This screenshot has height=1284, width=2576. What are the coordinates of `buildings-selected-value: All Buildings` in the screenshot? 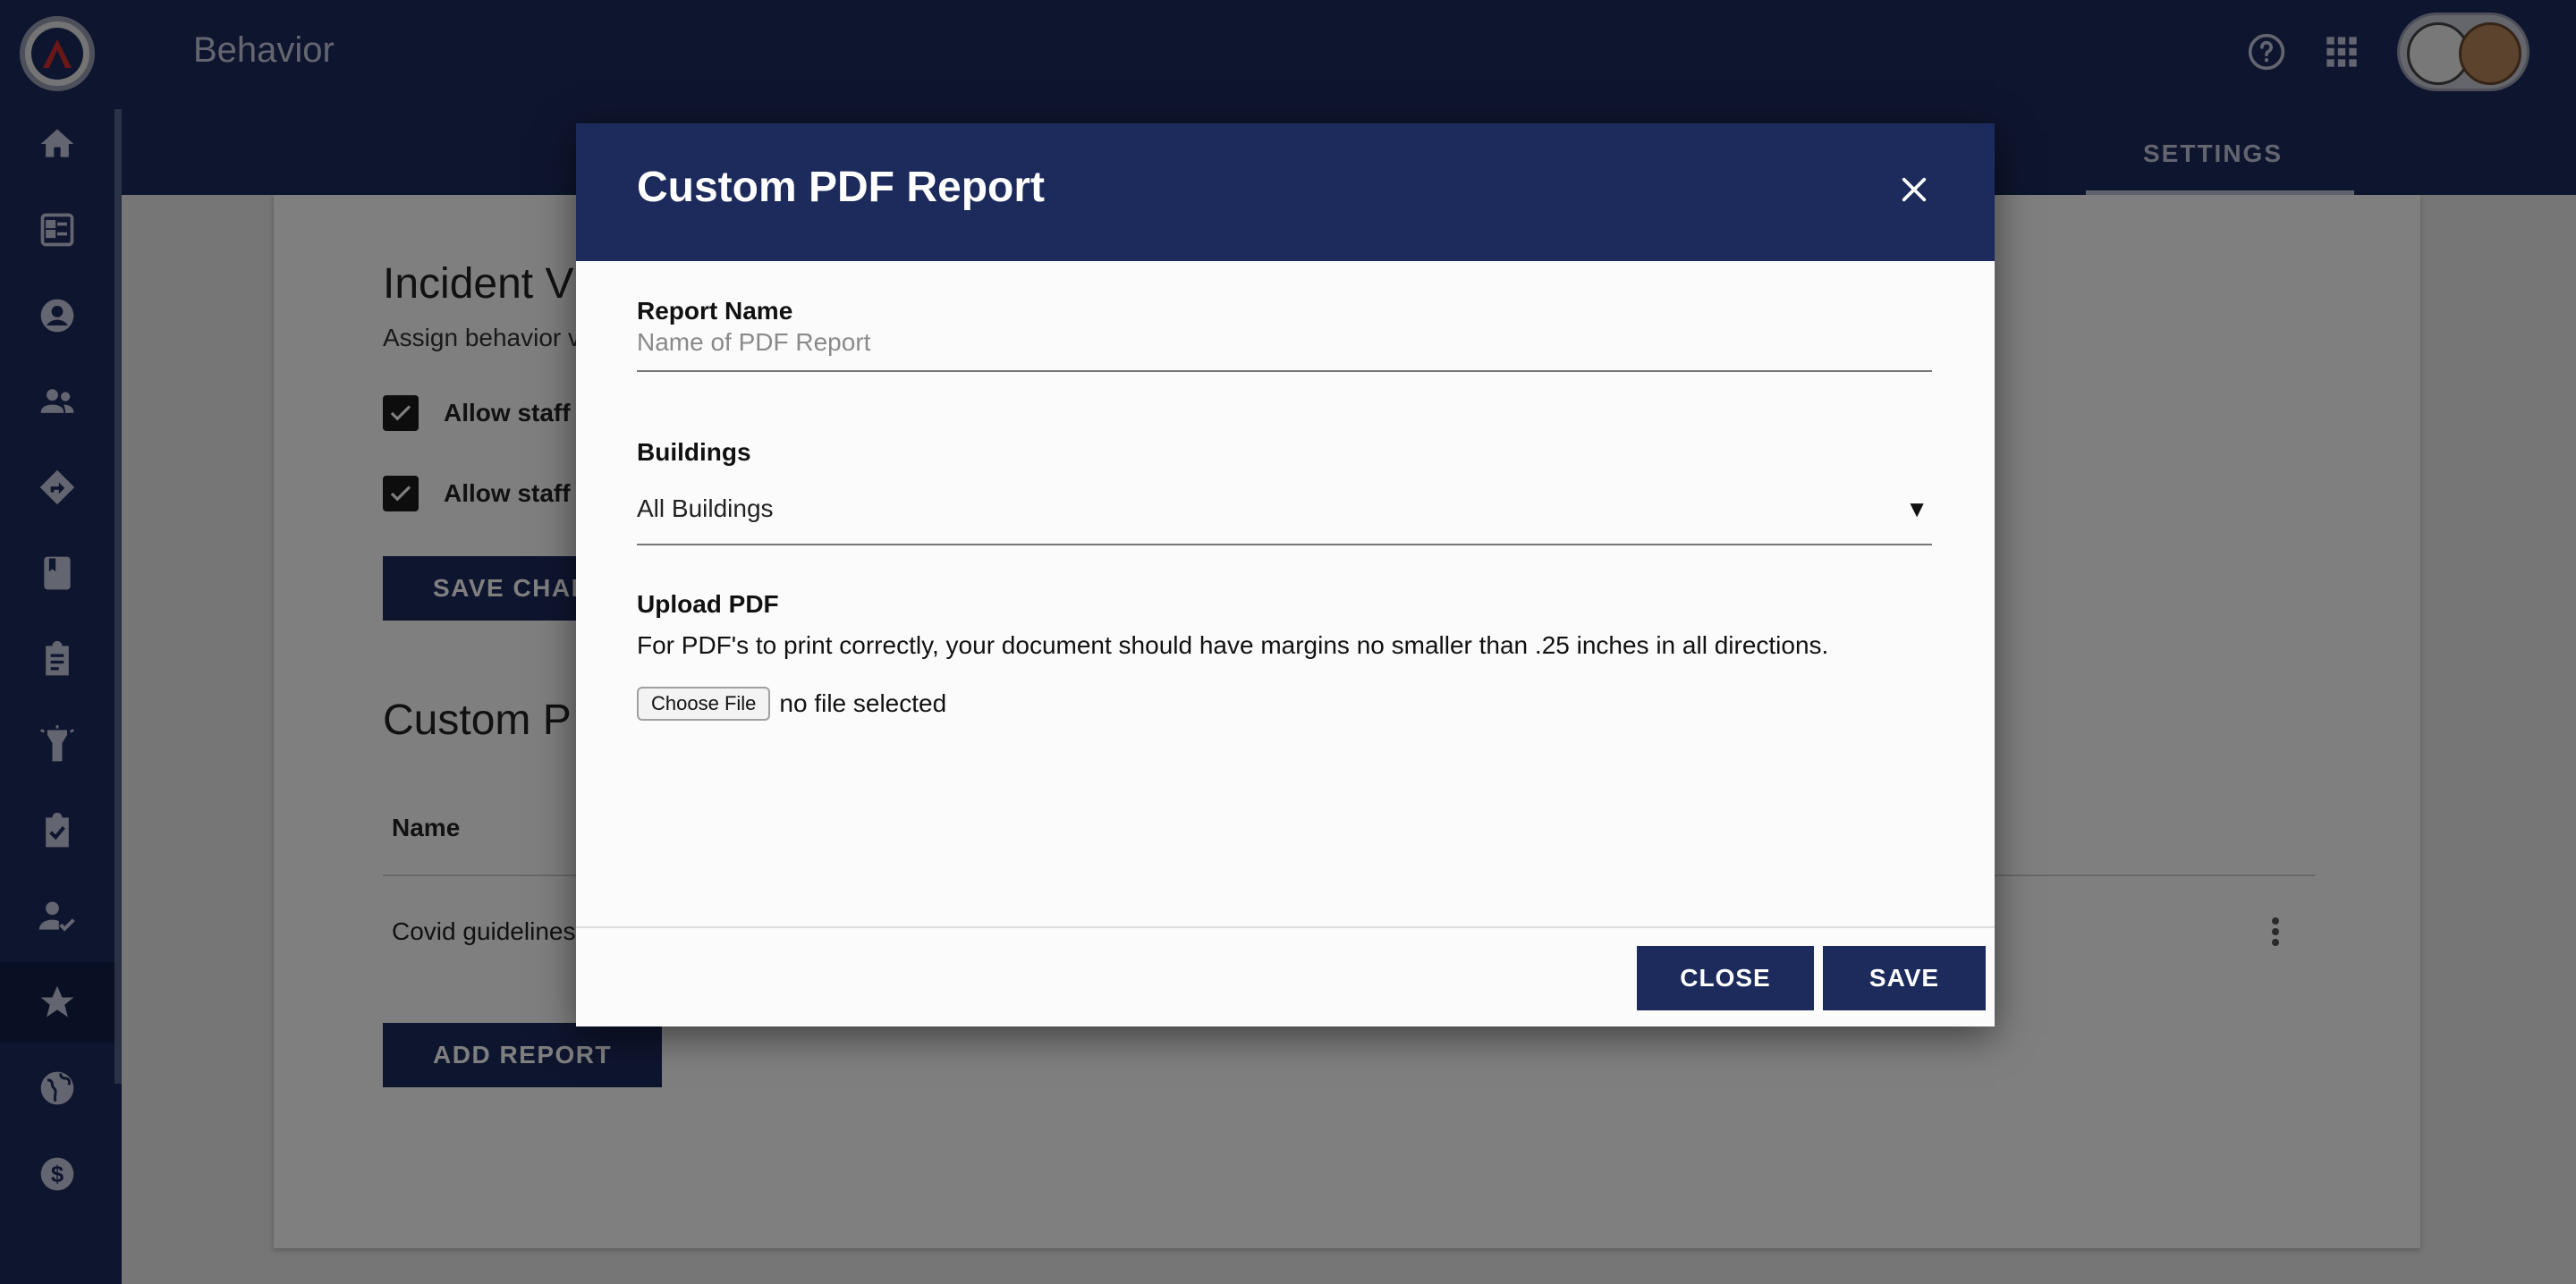 It's located at (705, 508).